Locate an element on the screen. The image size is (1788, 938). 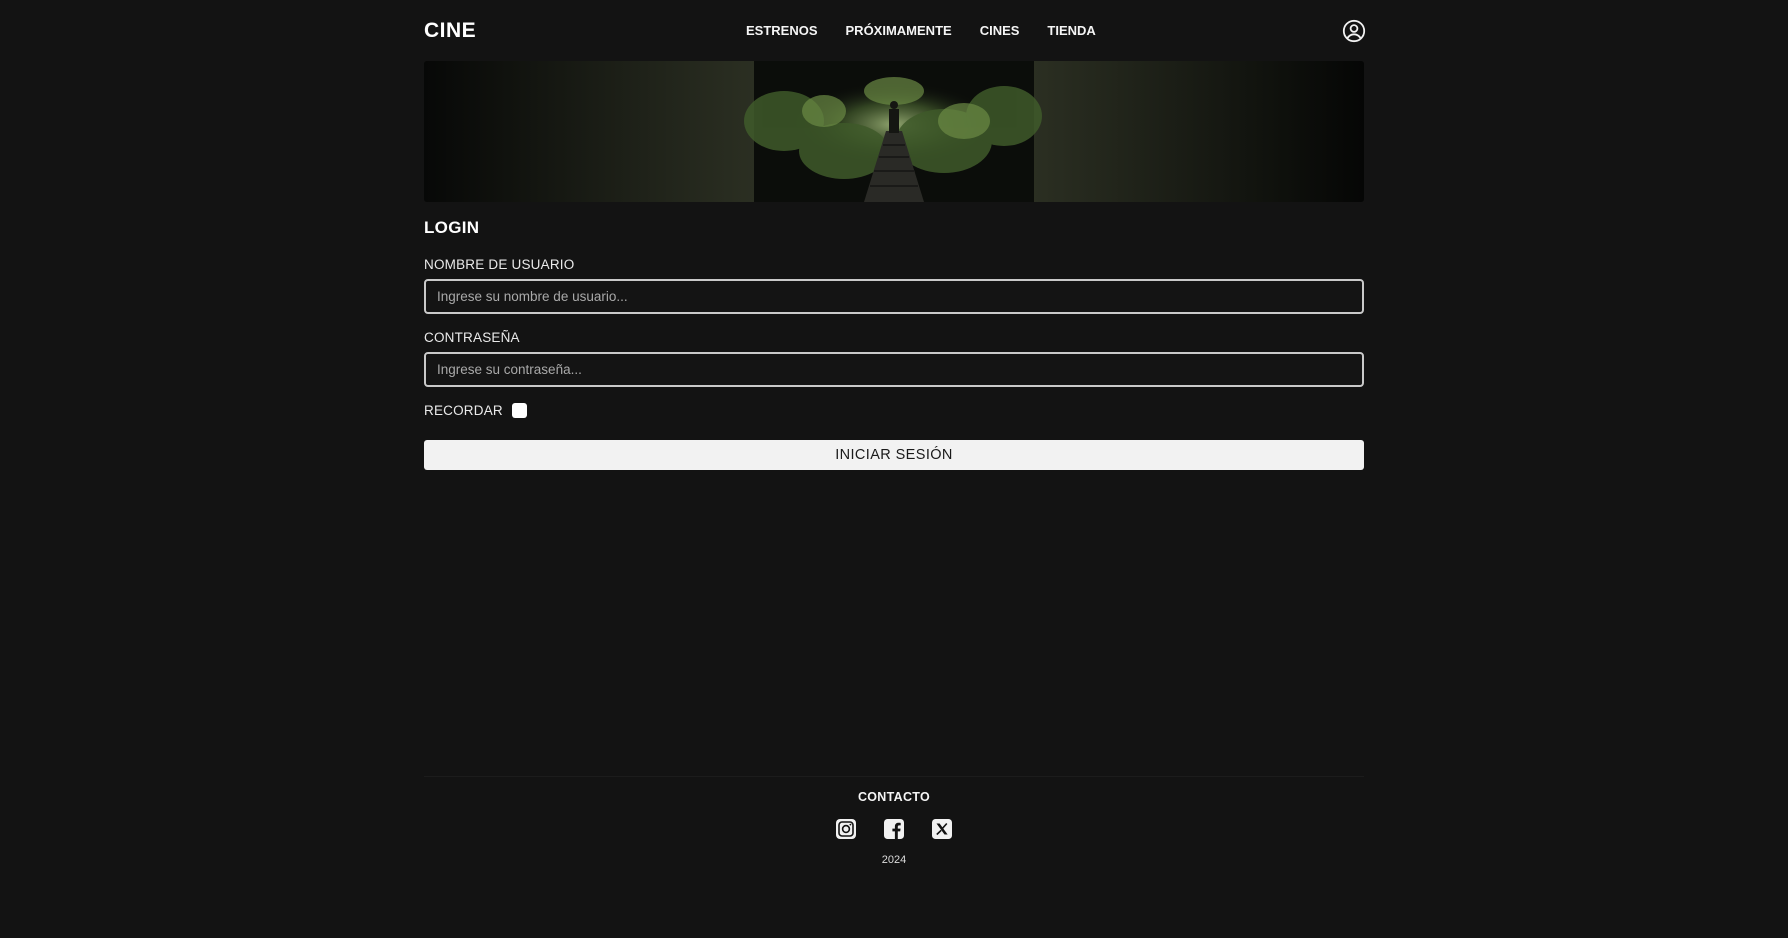
password-group: CONTRASEÑA is located at coordinates (894, 358).